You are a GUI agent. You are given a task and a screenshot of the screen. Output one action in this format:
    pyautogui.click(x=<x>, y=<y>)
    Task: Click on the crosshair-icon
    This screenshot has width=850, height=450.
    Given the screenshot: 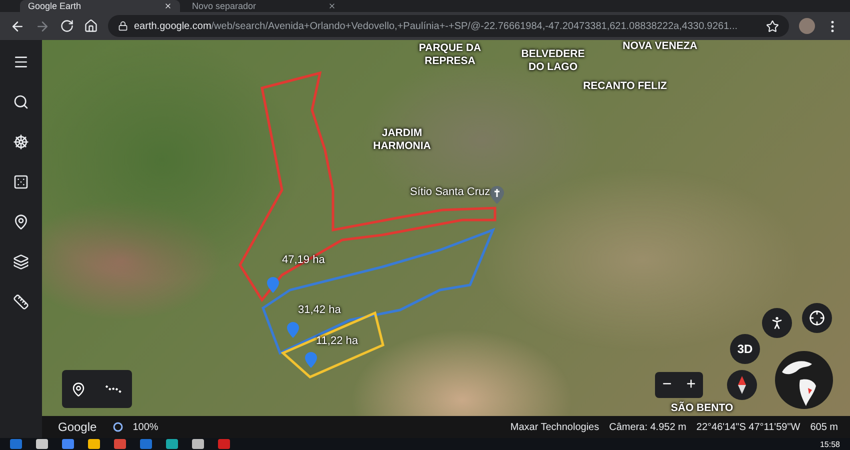 What is the action you would take?
    pyautogui.click(x=817, y=318)
    